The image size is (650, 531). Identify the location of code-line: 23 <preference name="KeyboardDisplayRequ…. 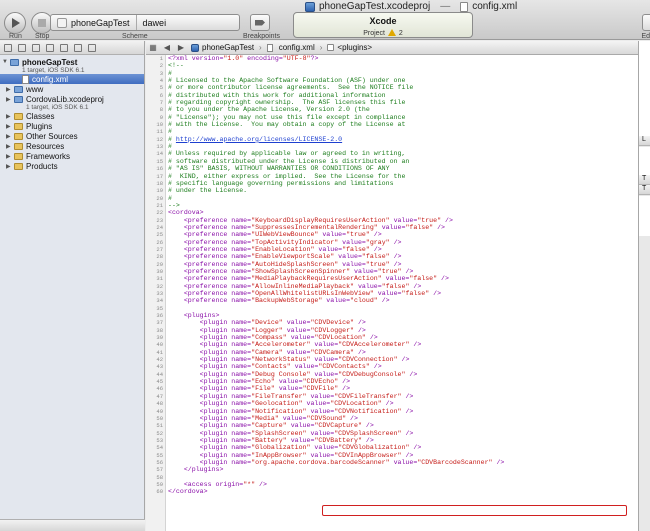
(392, 220).